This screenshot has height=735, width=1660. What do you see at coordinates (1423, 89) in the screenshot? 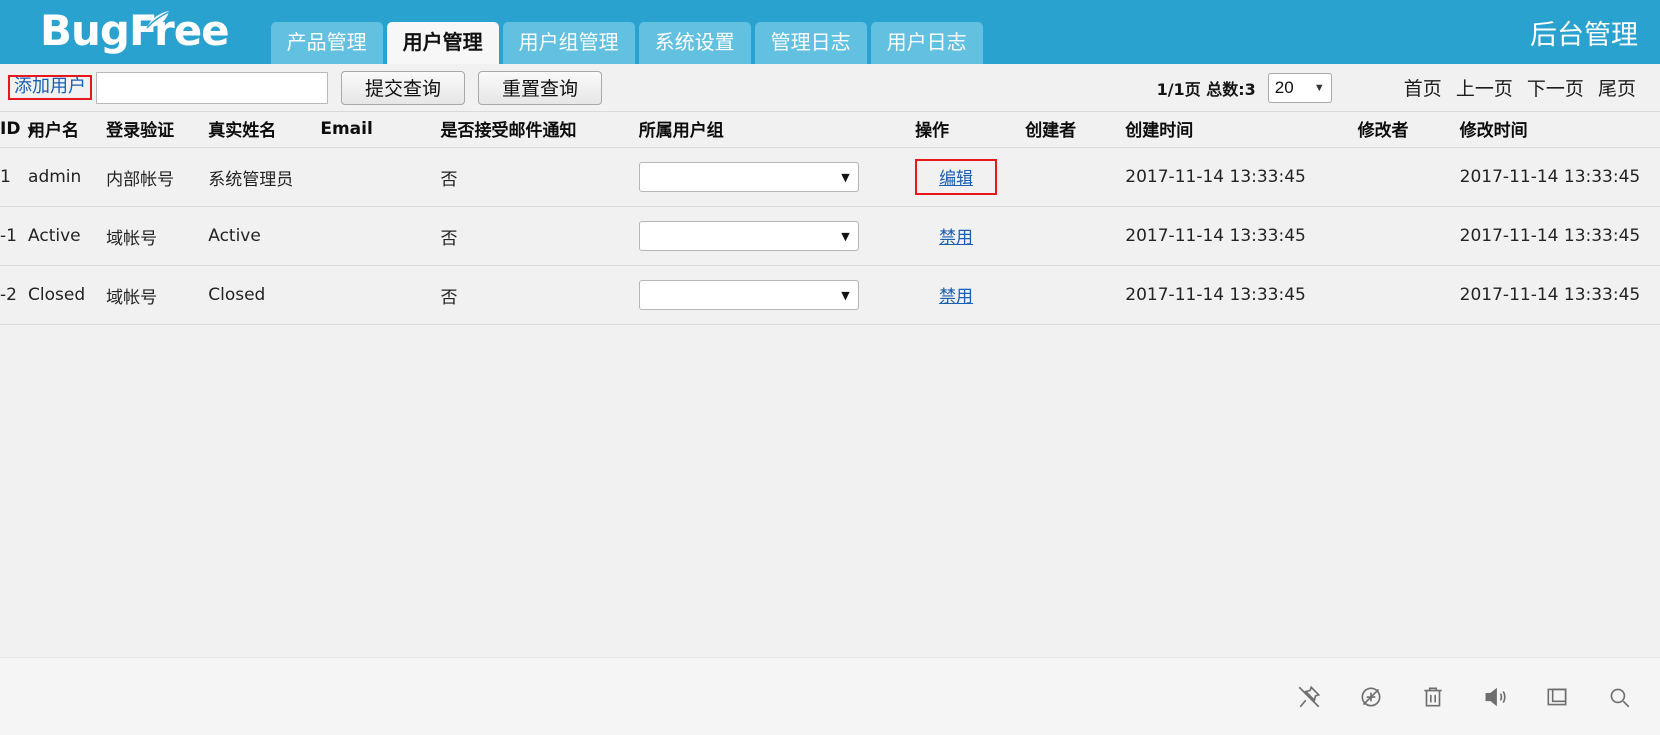
I see `first-page-link: 首页` at bounding box center [1423, 89].